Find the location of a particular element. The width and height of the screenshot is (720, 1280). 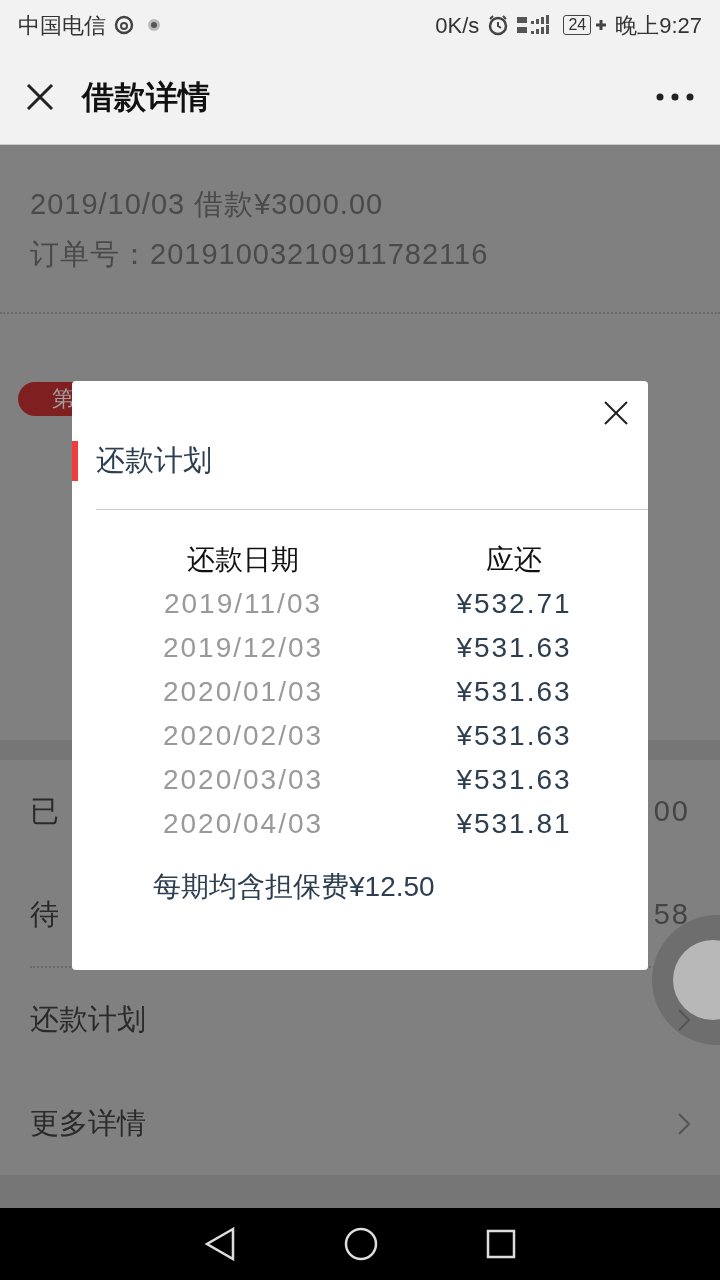

row-label: 已 is located at coordinates (44, 812).